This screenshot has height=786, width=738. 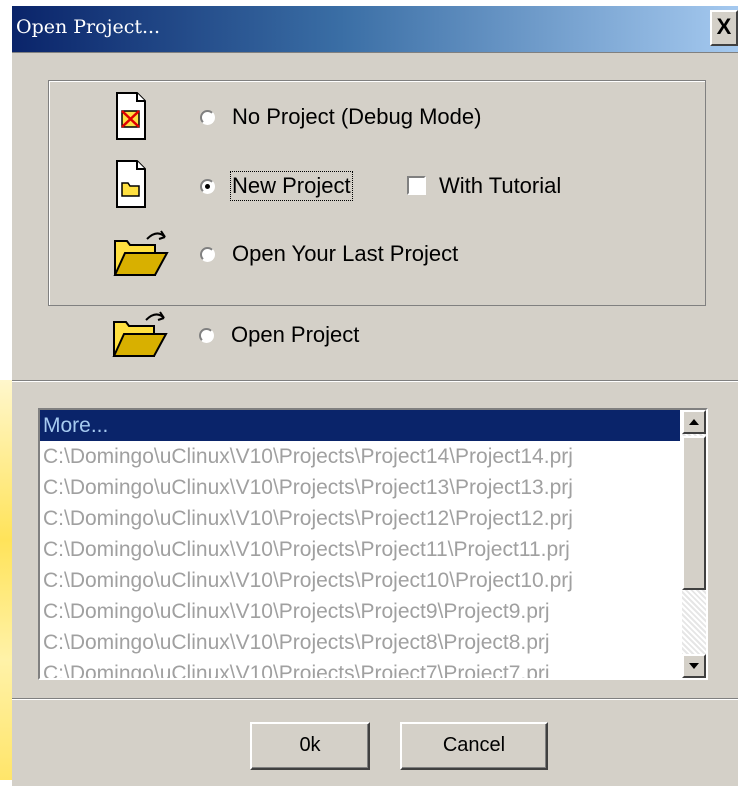 I want to click on radio-selected-dot, so click(x=207, y=186).